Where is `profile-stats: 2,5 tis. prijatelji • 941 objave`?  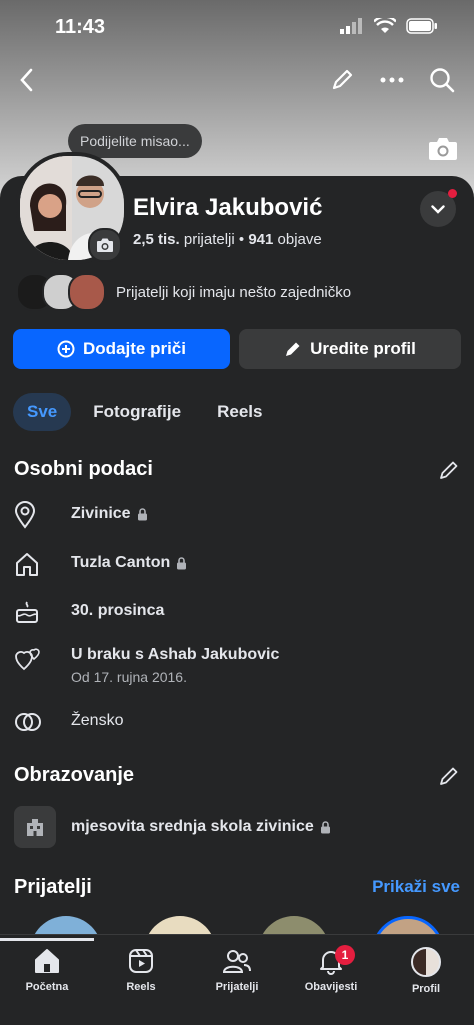
profile-stats: 2,5 tis. prijatelji • 941 objave is located at coordinates (227, 239).